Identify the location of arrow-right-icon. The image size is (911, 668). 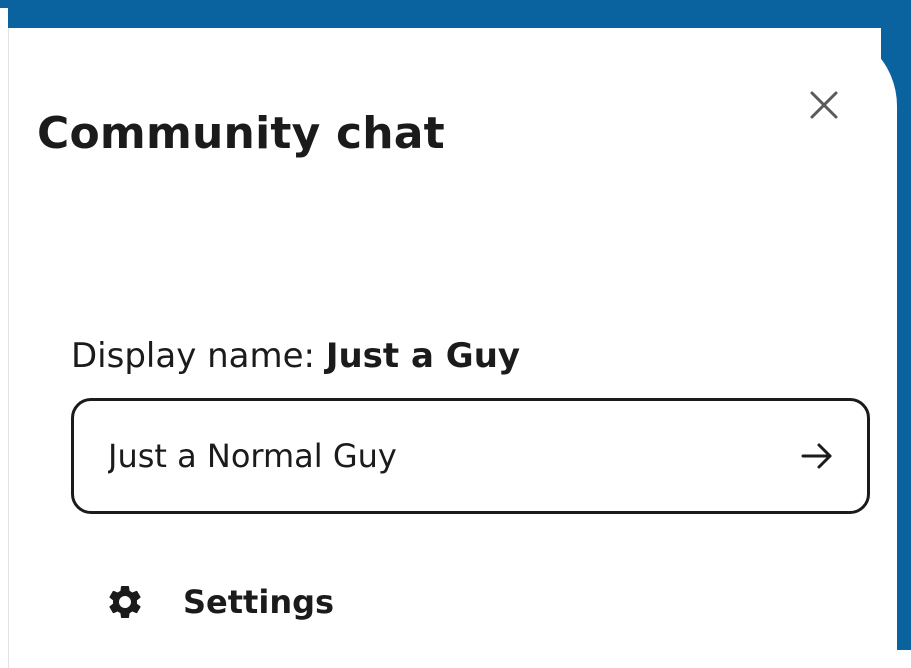
(816, 456).